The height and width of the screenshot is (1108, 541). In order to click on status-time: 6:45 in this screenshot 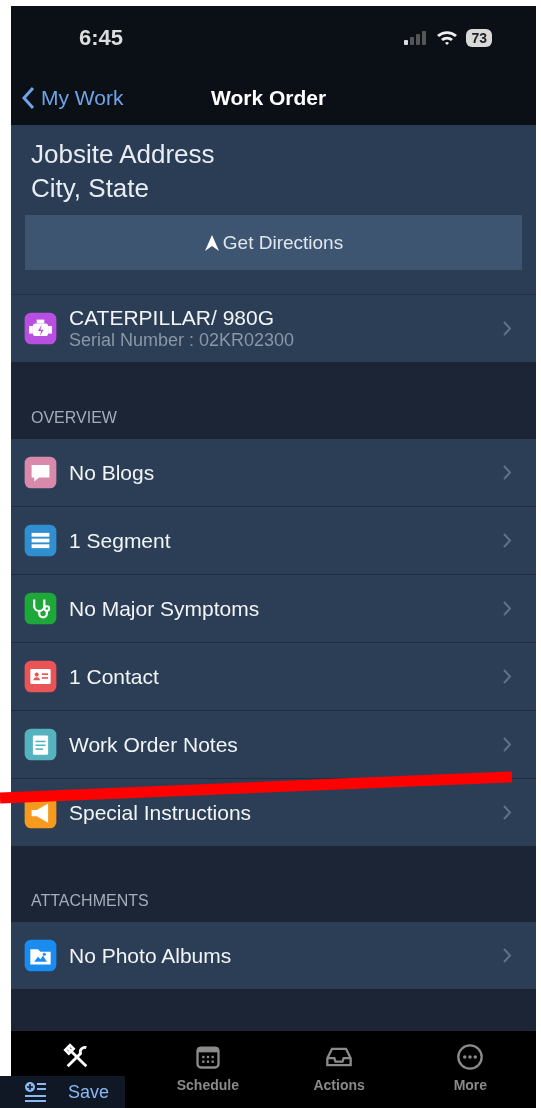, I will do `click(102, 38)`.